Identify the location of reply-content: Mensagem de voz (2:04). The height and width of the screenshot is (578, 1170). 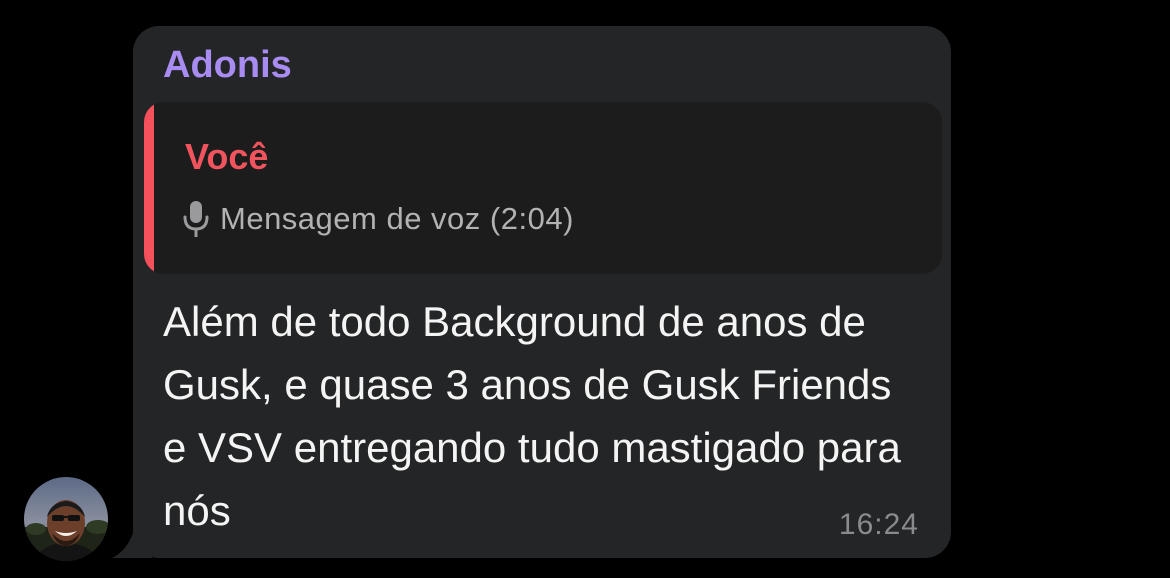
(378, 219).